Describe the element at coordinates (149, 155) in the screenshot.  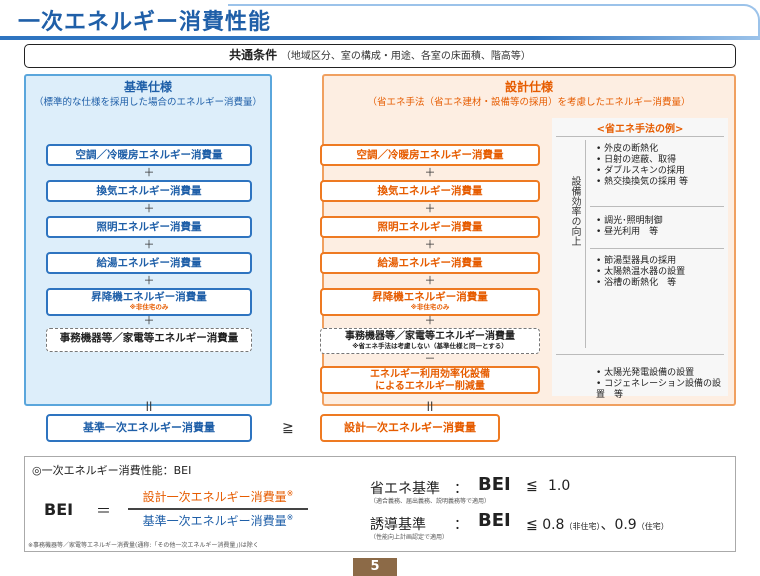
I see `base-item-hvac: 空調／冷暖房エネルギー消費量` at that location.